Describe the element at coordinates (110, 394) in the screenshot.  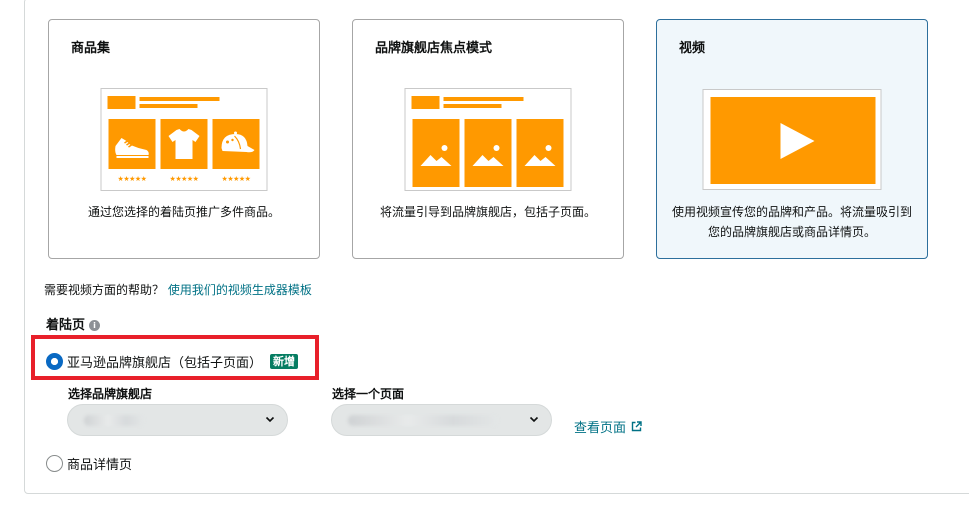
I see `store-select-label: 选择品牌旗舰店` at that location.